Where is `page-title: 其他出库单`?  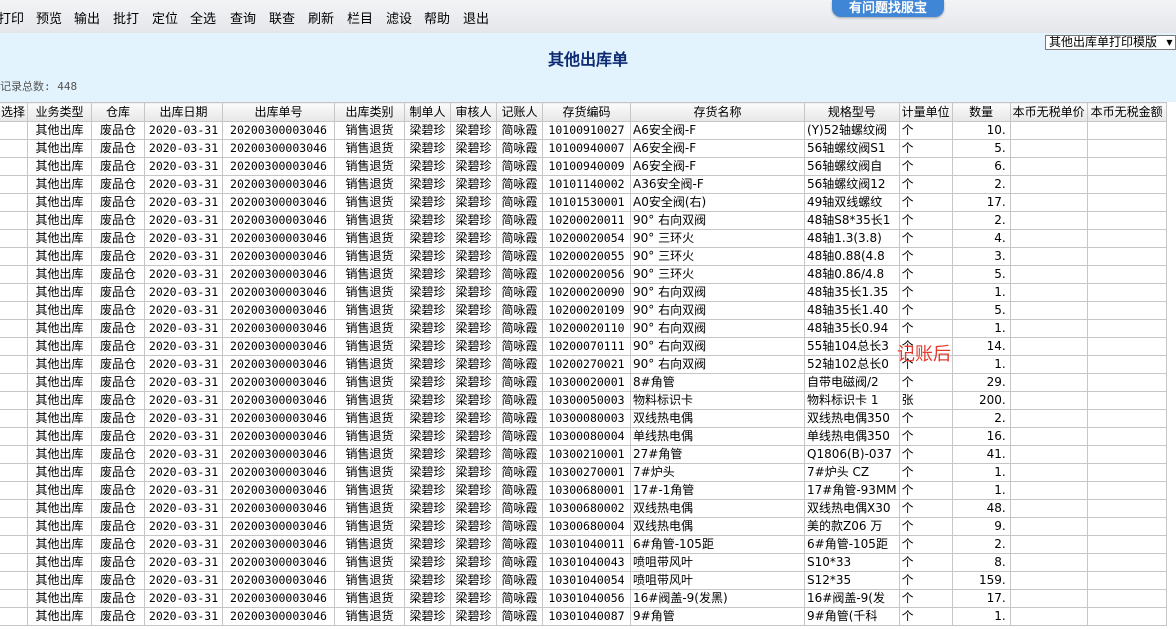
page-title: 其他出库单 is located at coordinates (587, 59).